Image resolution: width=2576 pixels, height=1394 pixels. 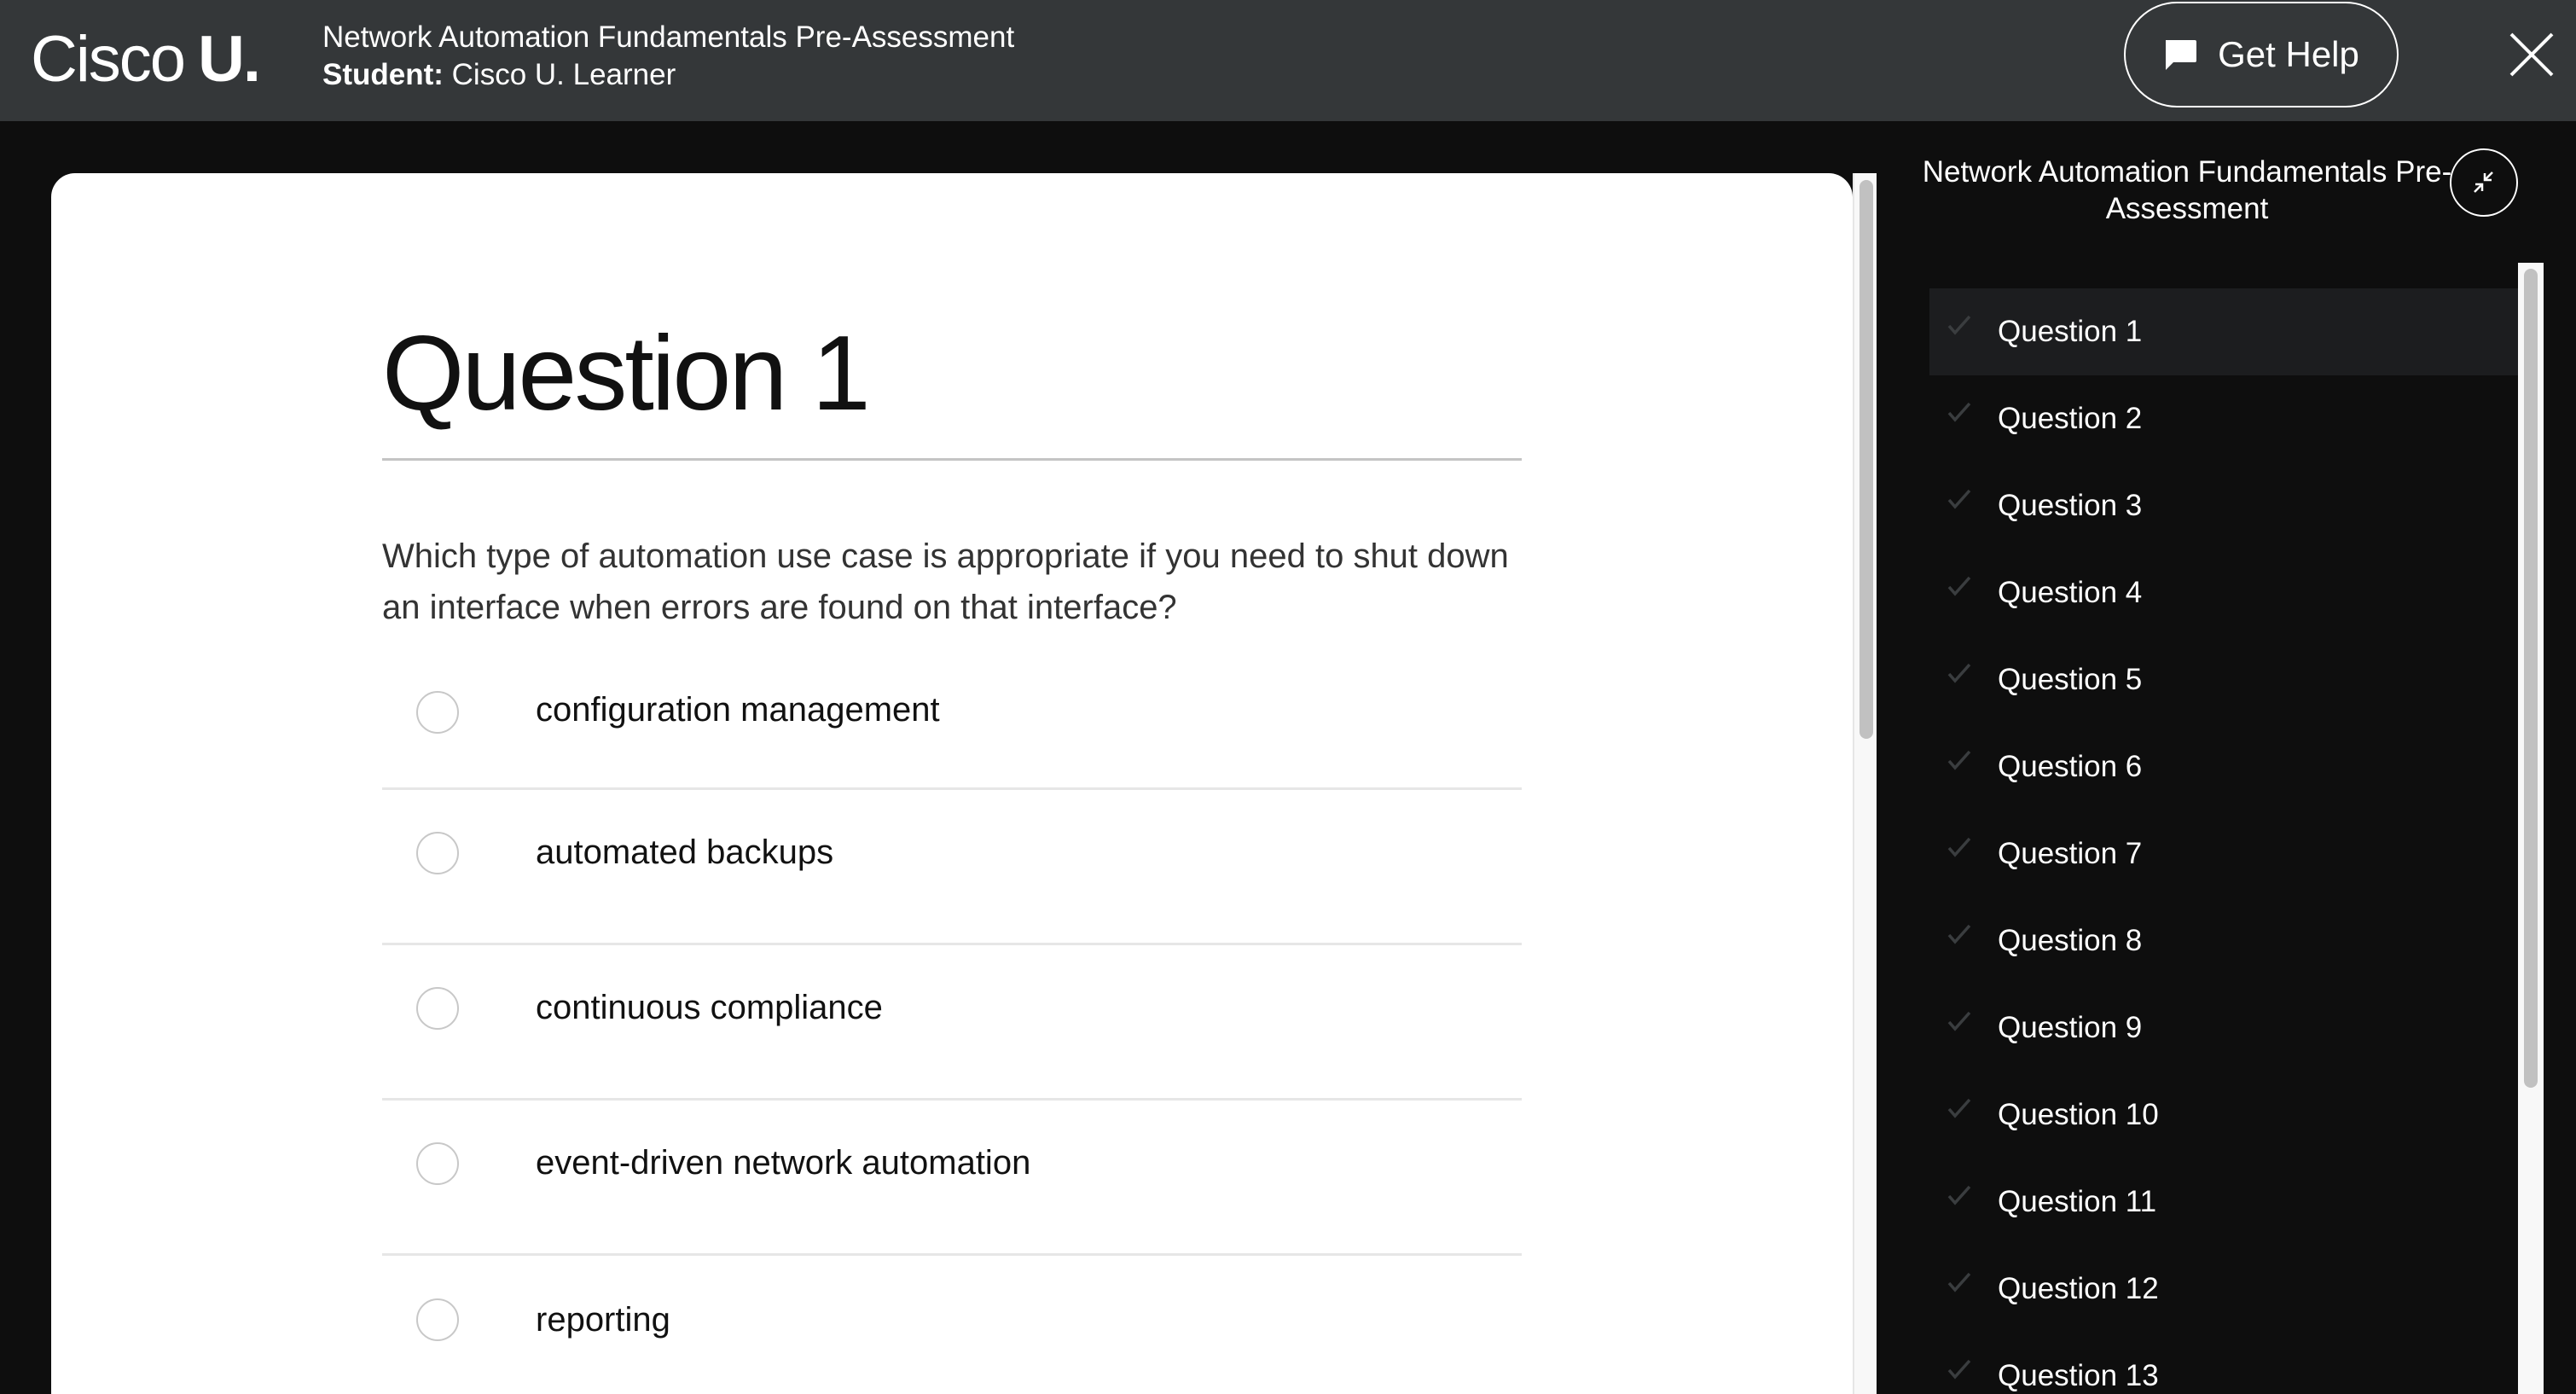 I want to click on sidebar-item-label: Question 8, so click(x=2070, y=941).